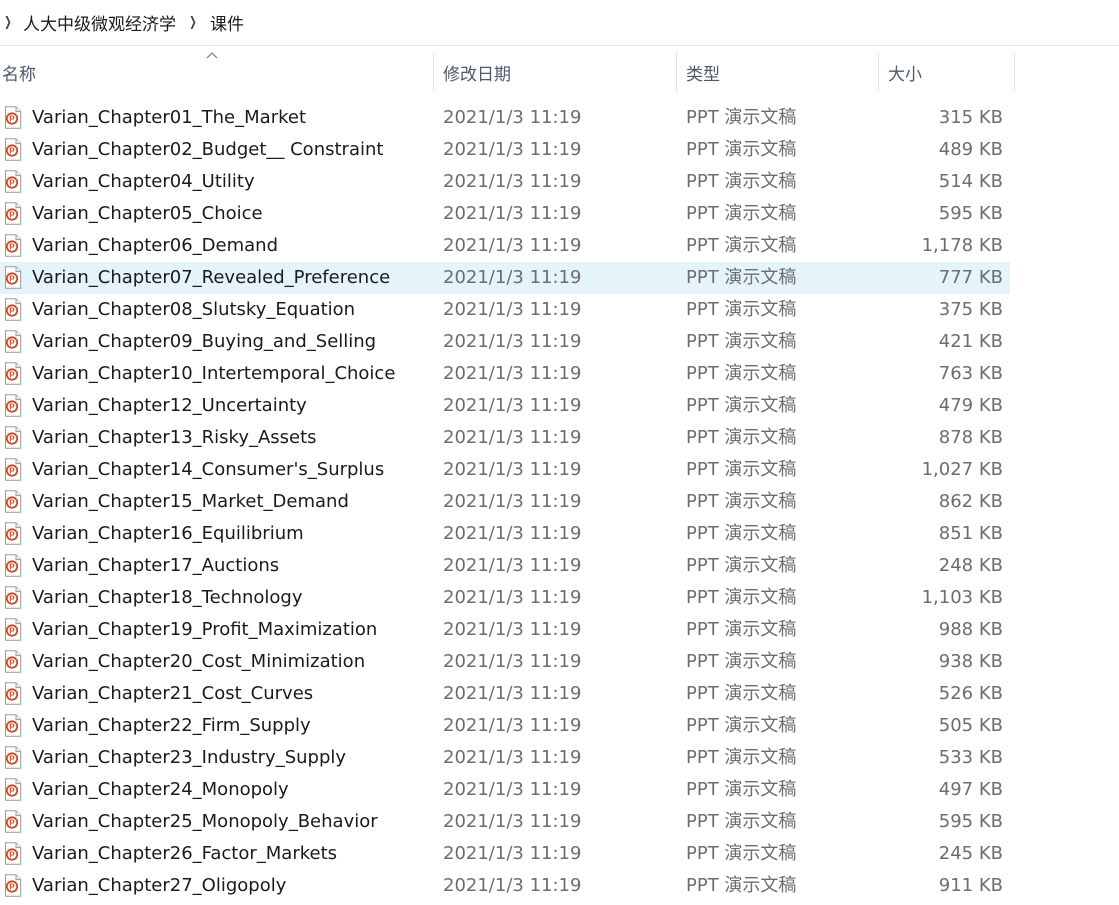 The height and width of the screenshot is (905, 1119). Describe the element at coordinates (970, 821) in the screenshot. I see `file-size: 595 KB` at that location.